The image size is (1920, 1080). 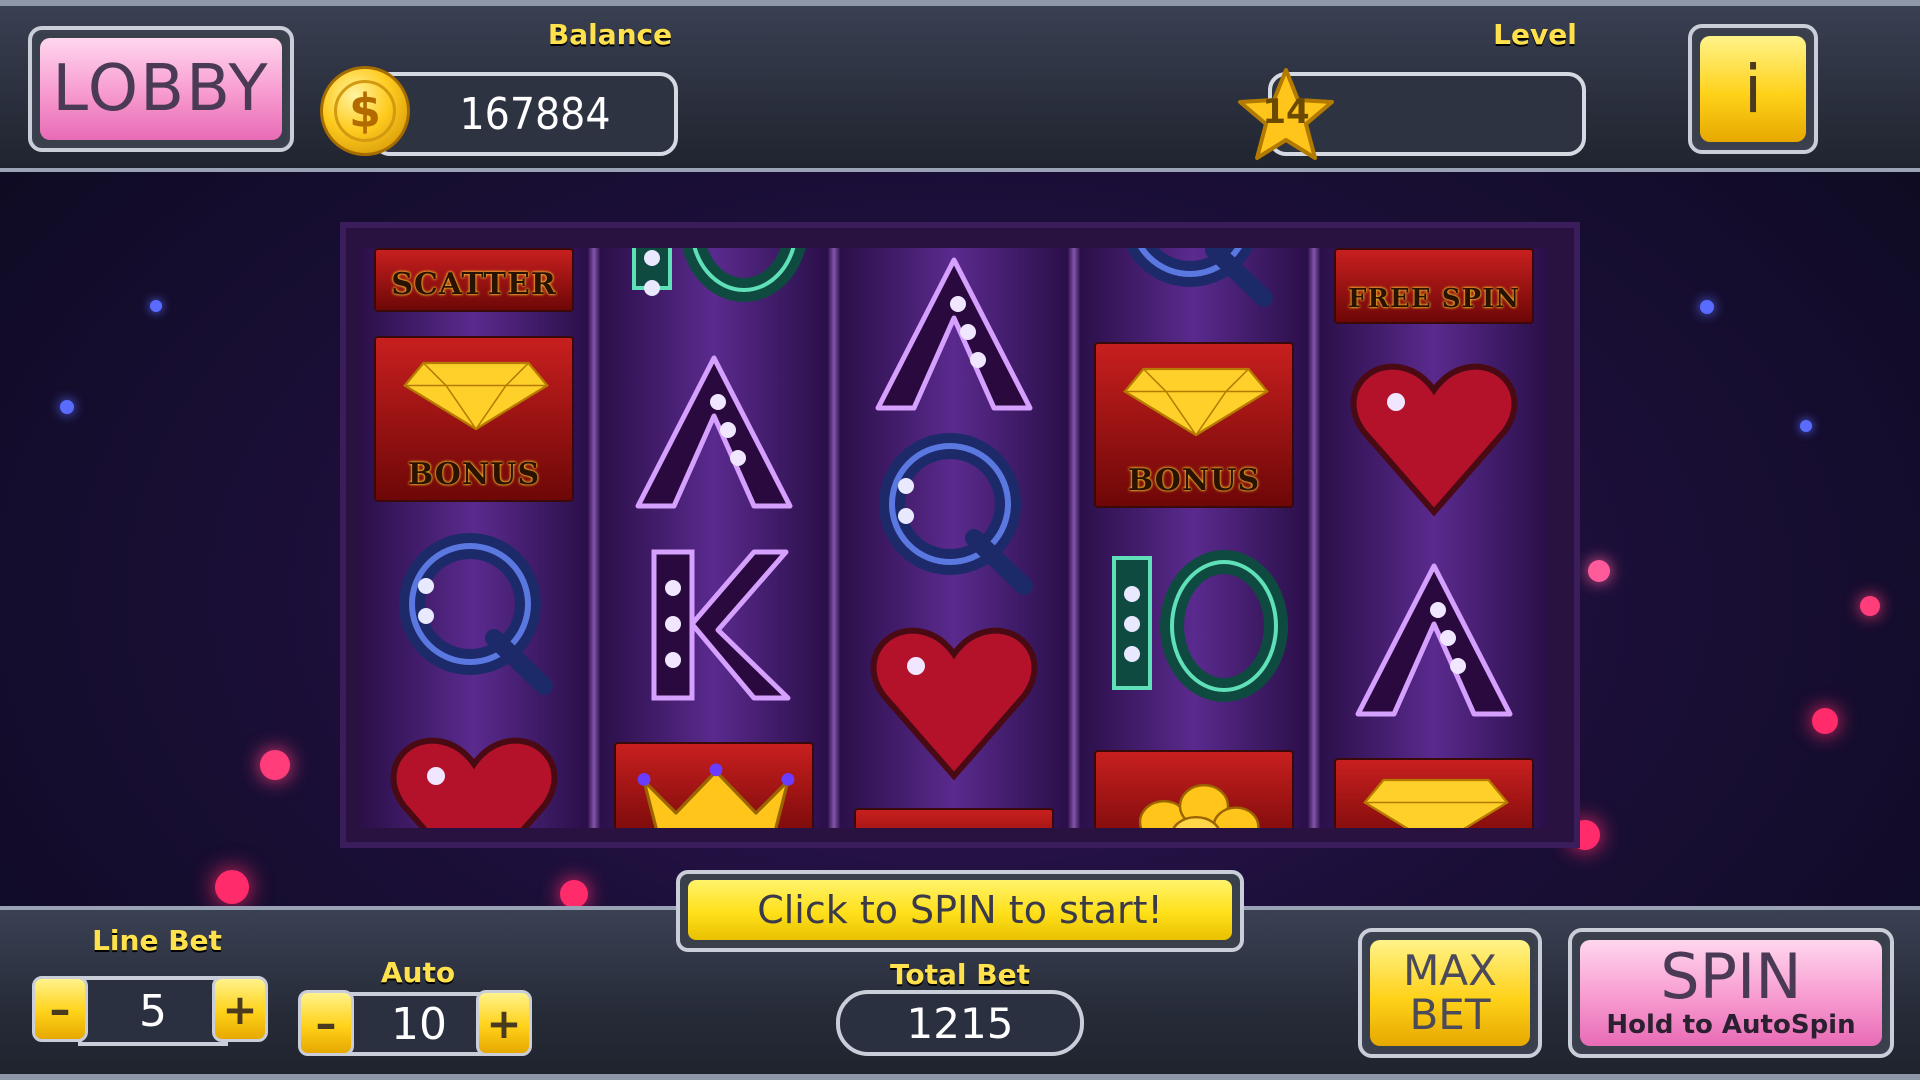 I want to click on line-bet-value: 5, so click(x=153, y=1011).